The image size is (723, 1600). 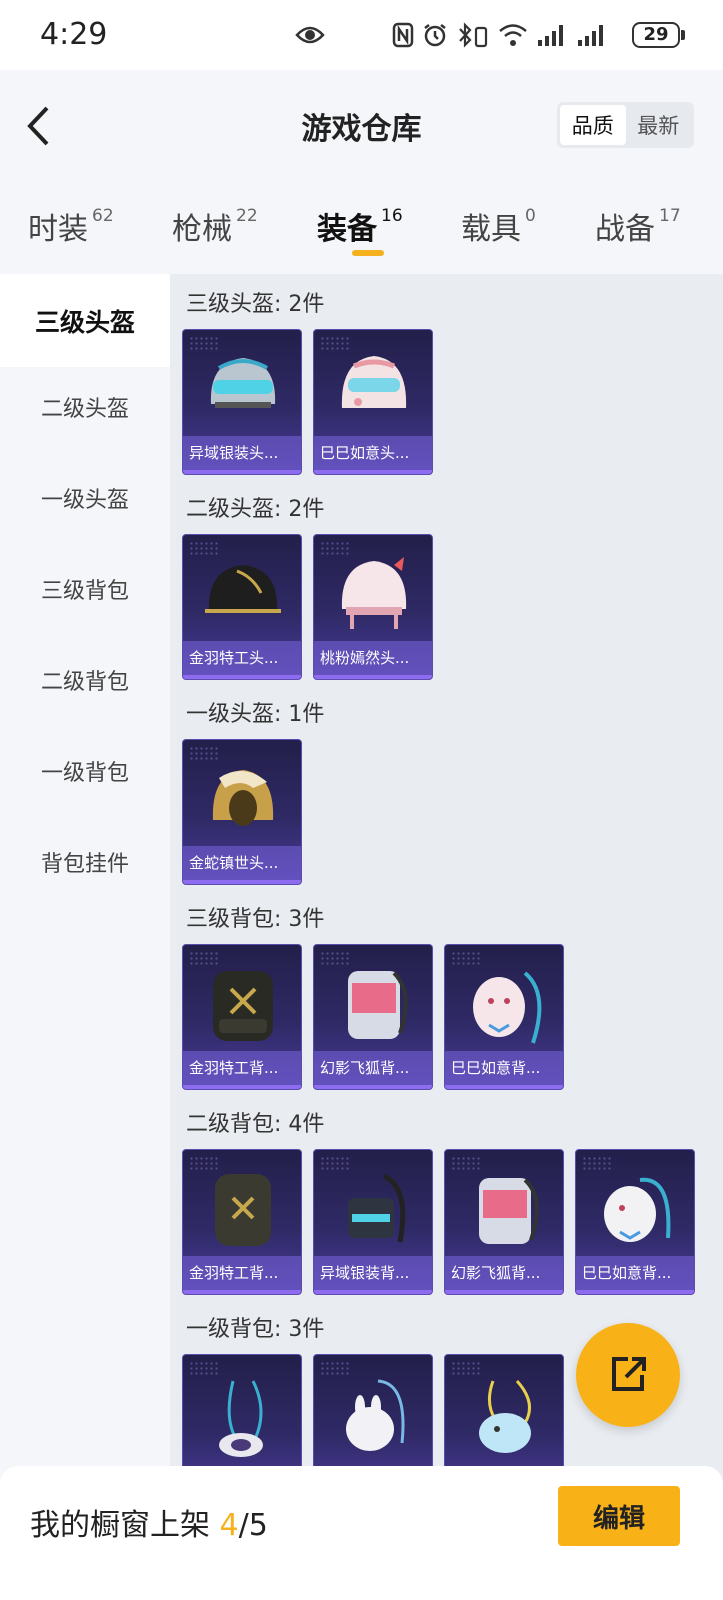 What do you see at coordinates (377, 1208) in the screenshot?
I see `backpack-cyan-icon` at bounding box center [377, 1208].